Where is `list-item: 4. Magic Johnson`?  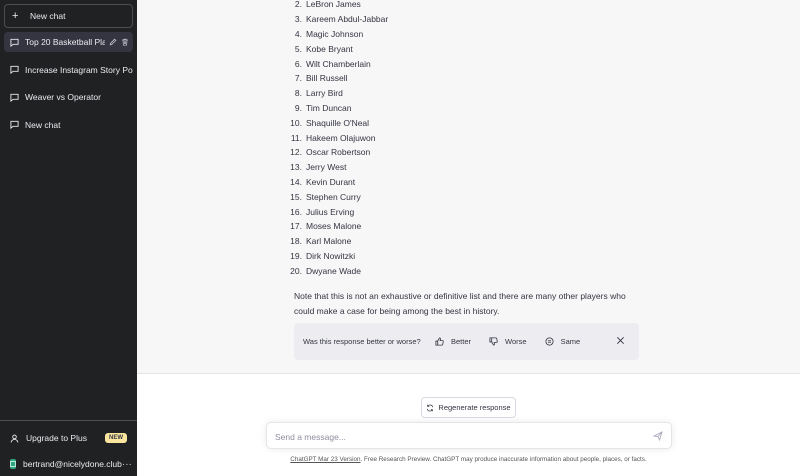
list-item: 4. Magic Johnson is located at coordinates (457, 34).